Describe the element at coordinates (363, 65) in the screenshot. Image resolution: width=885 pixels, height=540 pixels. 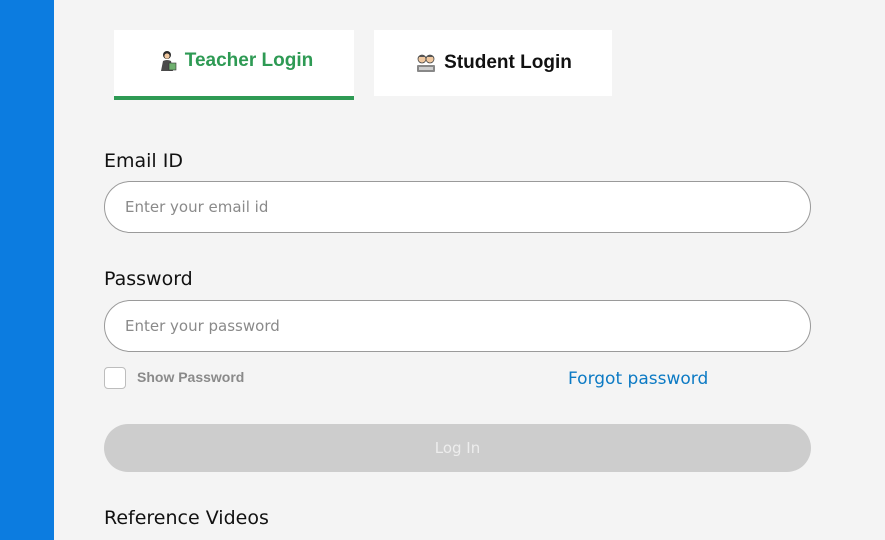
I see `login-tabs: Teacher Login Student Login` at that location.